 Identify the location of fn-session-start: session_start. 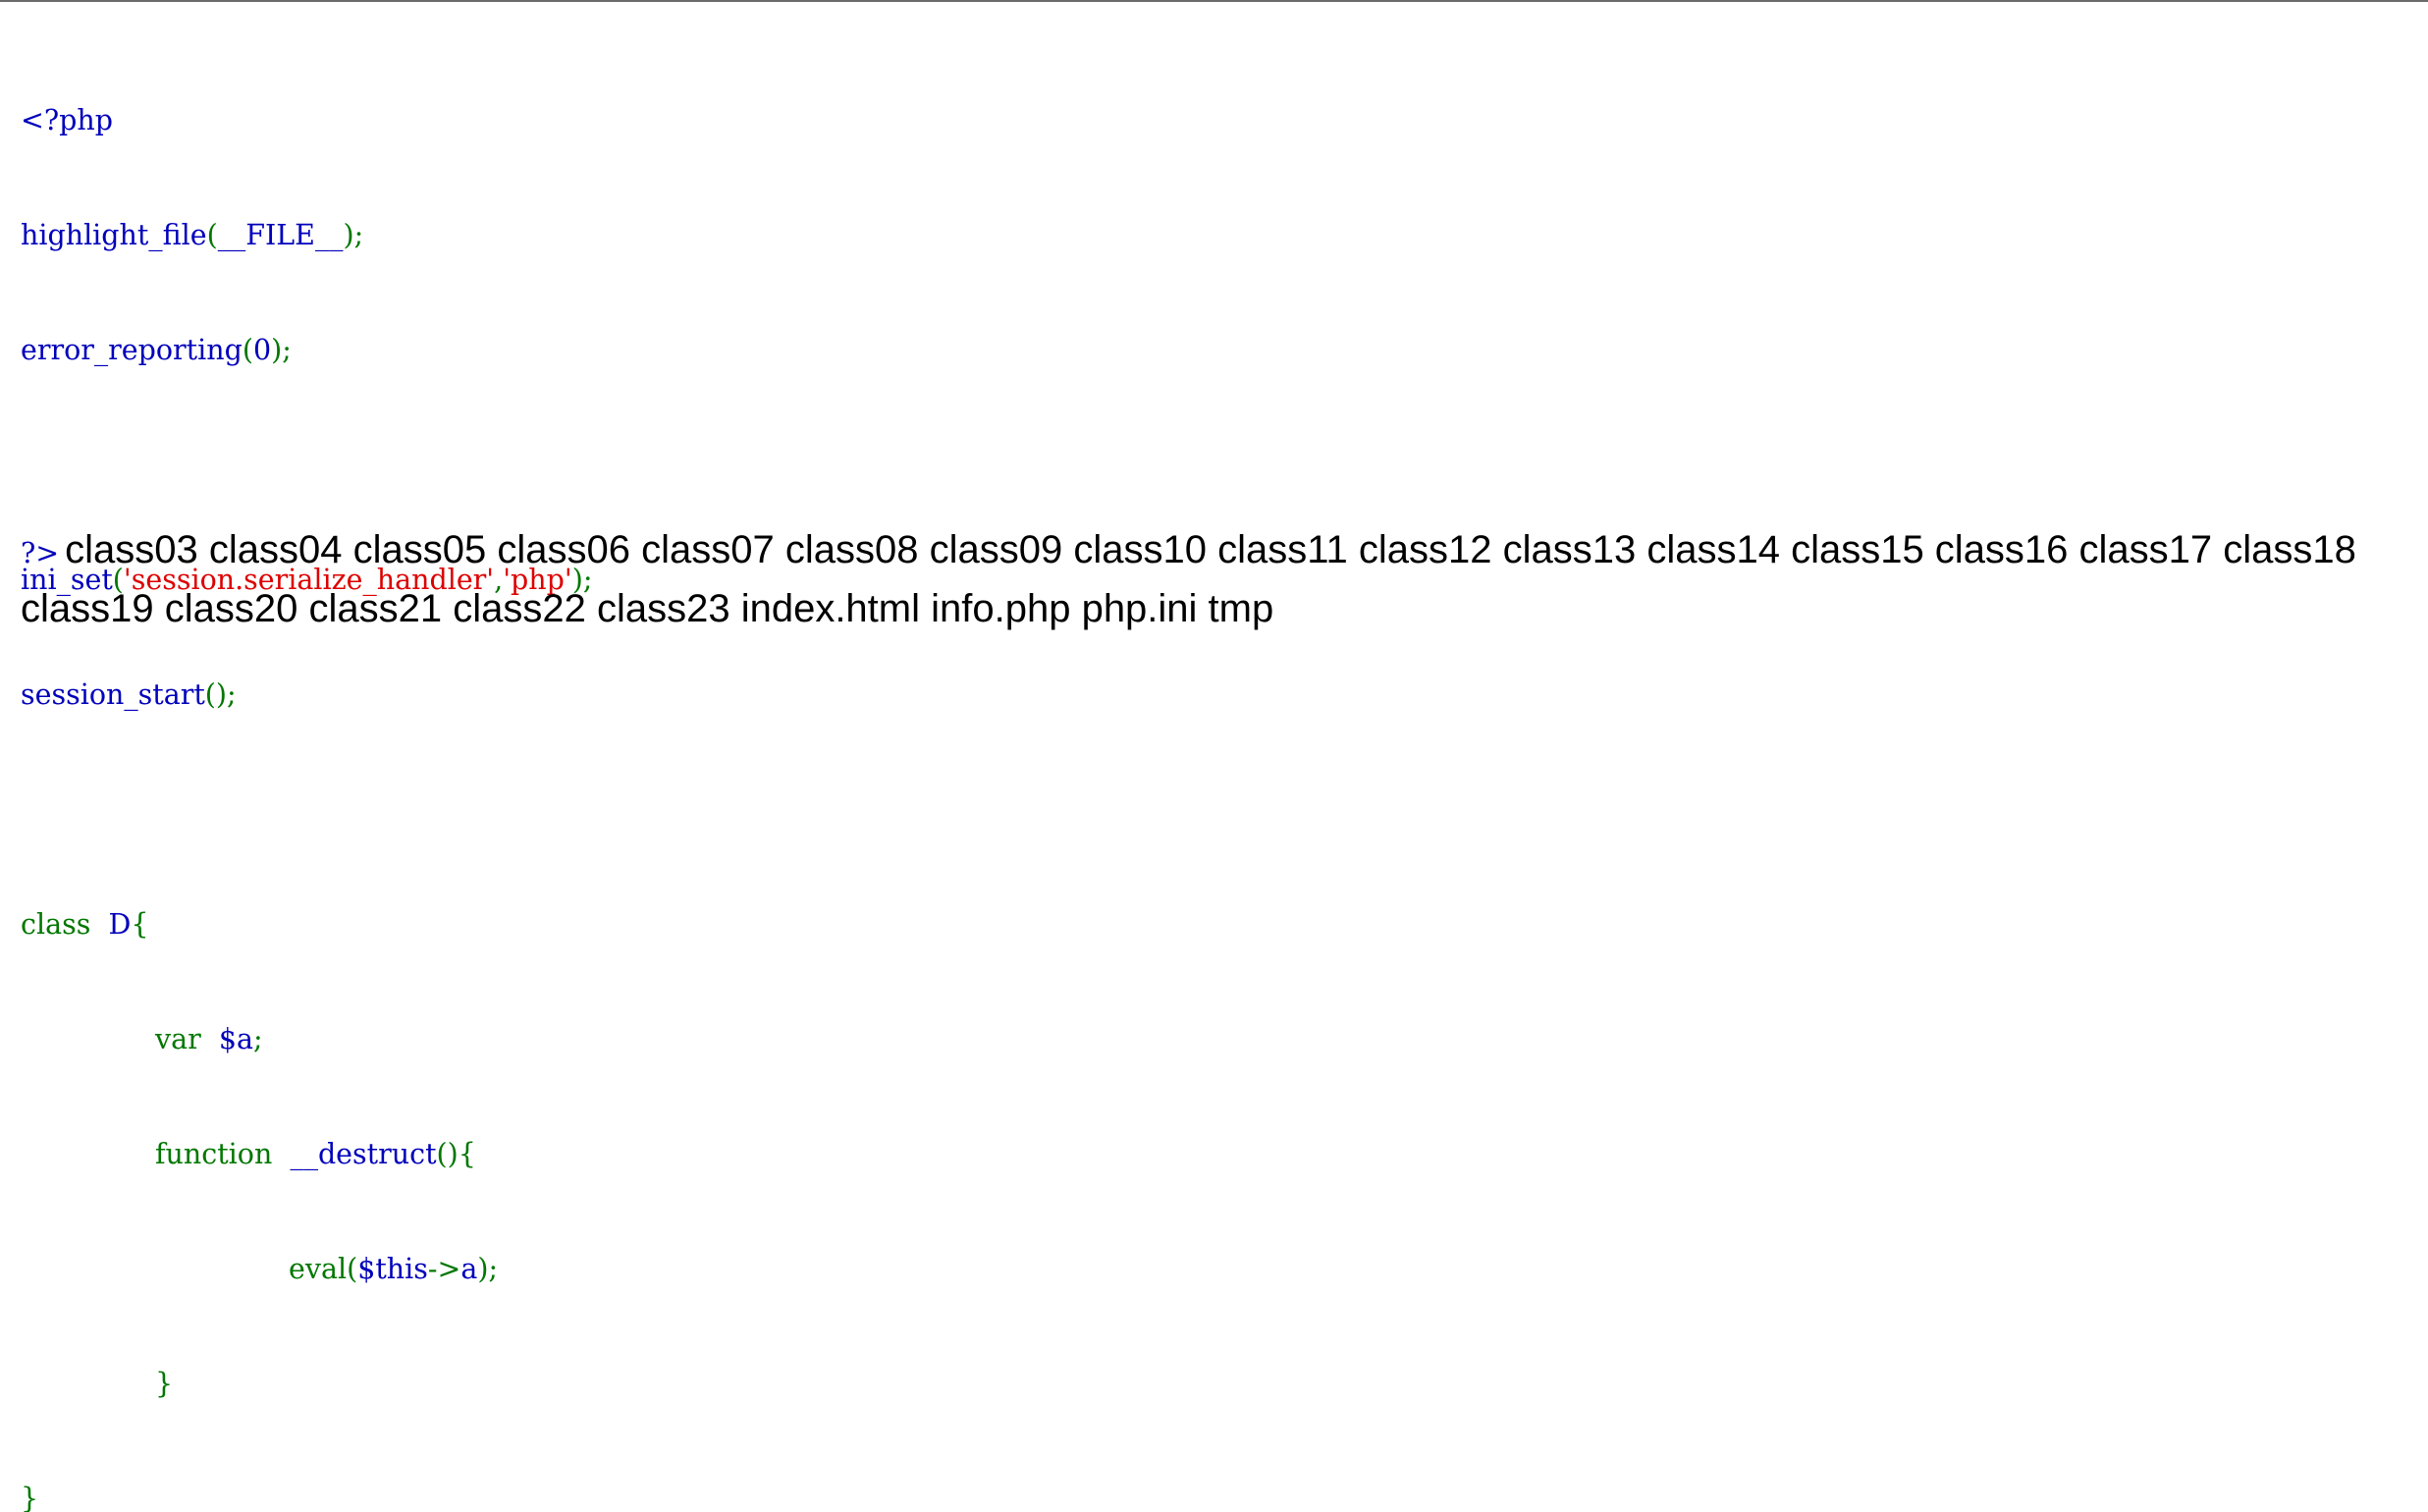
(113, 695).